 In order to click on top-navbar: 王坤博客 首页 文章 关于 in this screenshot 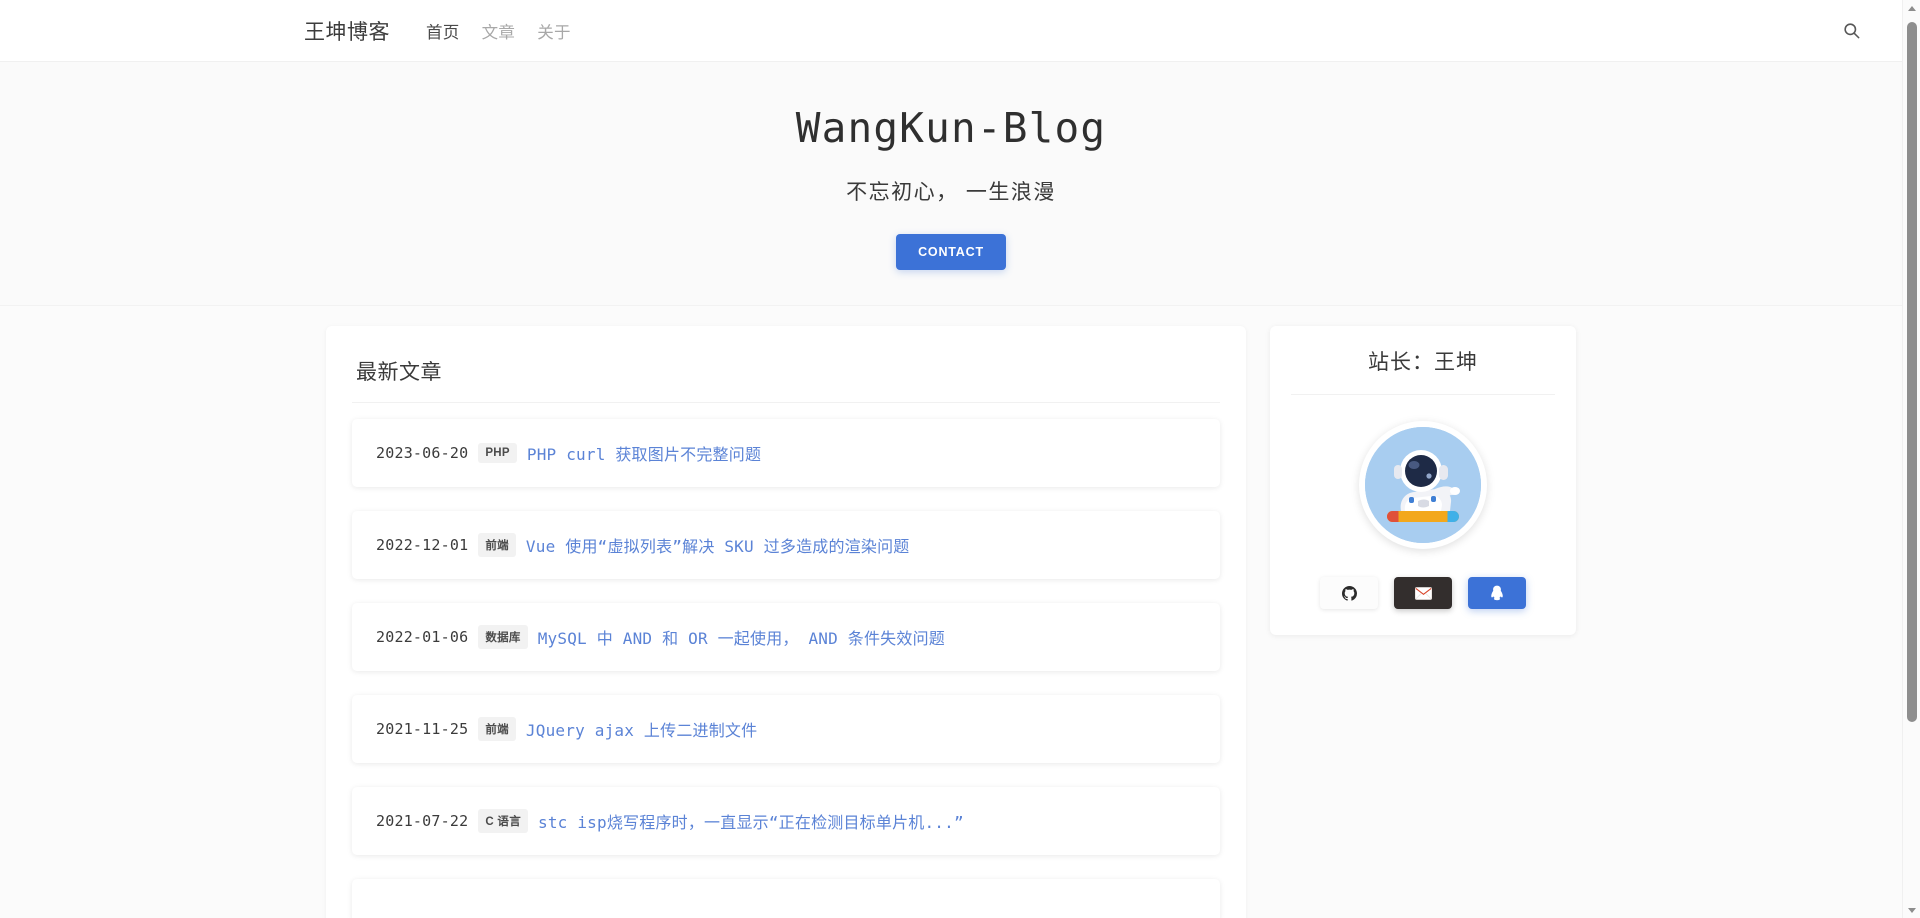, I will do `click(951, 31)`.